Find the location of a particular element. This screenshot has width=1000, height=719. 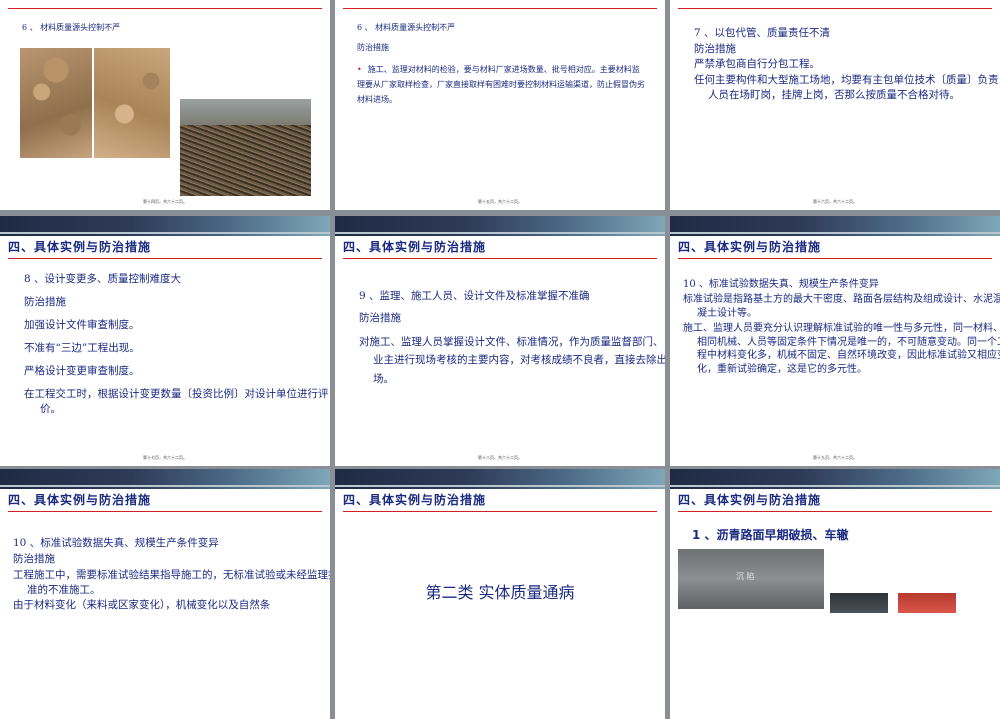

page-footer: 第十八页，共六十二页。 is located at coordinates (500, 457).